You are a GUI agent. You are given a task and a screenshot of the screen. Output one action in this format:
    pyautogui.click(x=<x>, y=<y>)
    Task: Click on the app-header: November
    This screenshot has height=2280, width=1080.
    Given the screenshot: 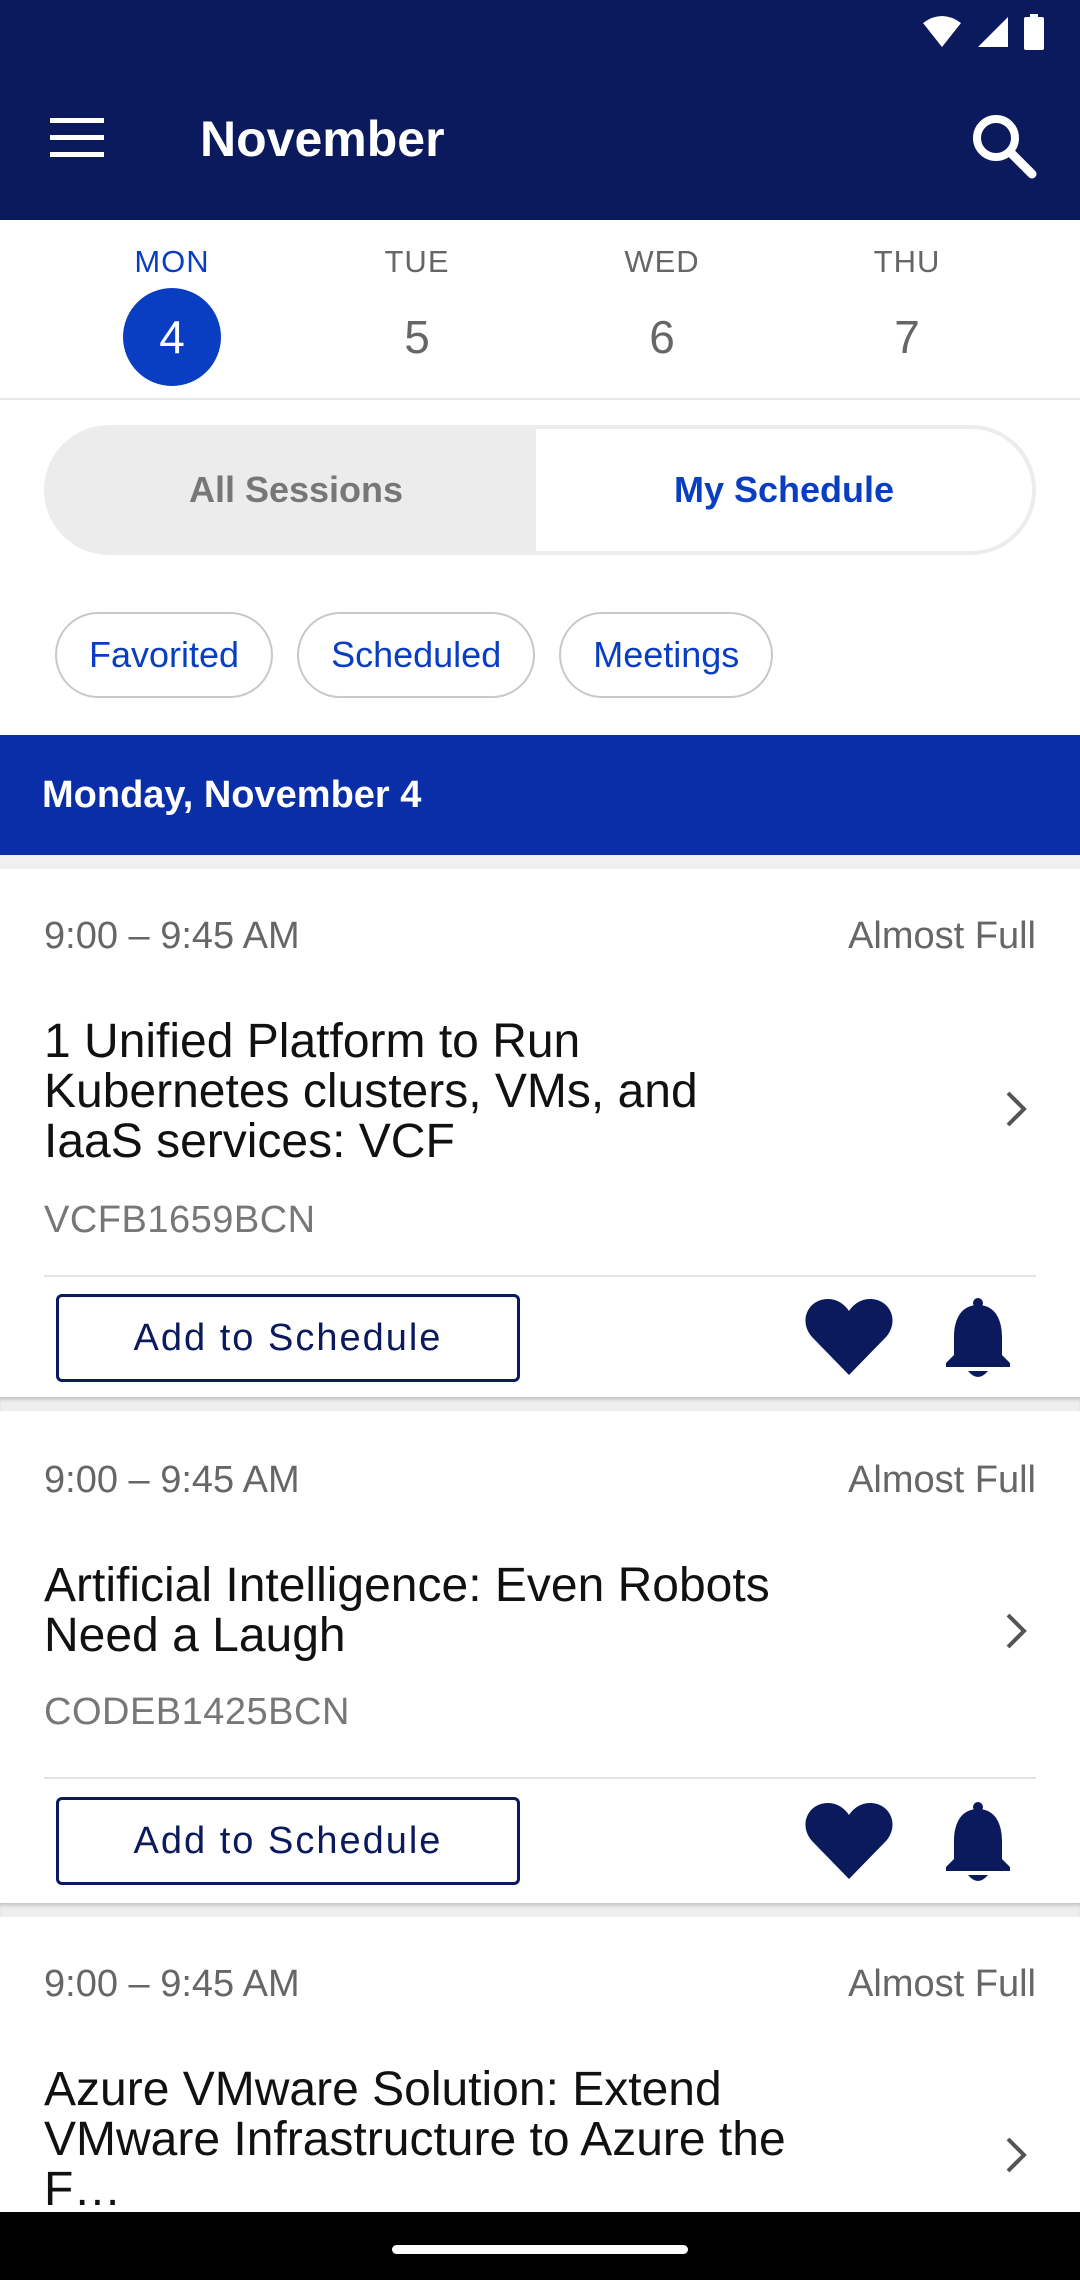 What is the action you would take?
    pyautogui.click(x=540, y=110)
    